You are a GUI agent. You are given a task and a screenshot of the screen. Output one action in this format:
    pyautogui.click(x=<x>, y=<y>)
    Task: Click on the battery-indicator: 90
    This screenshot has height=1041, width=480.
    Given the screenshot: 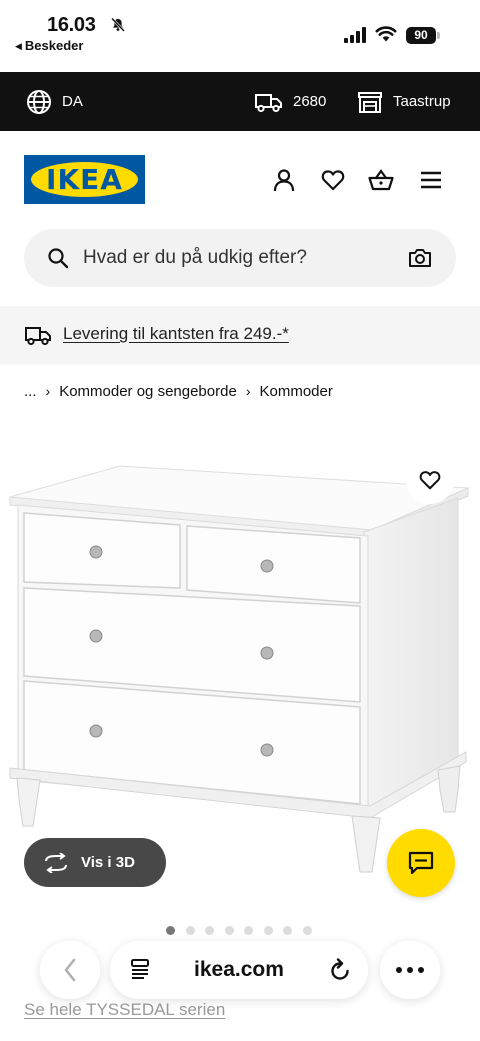 What is the action you would take?
    pyautogui.click(x=421, y=35)
    